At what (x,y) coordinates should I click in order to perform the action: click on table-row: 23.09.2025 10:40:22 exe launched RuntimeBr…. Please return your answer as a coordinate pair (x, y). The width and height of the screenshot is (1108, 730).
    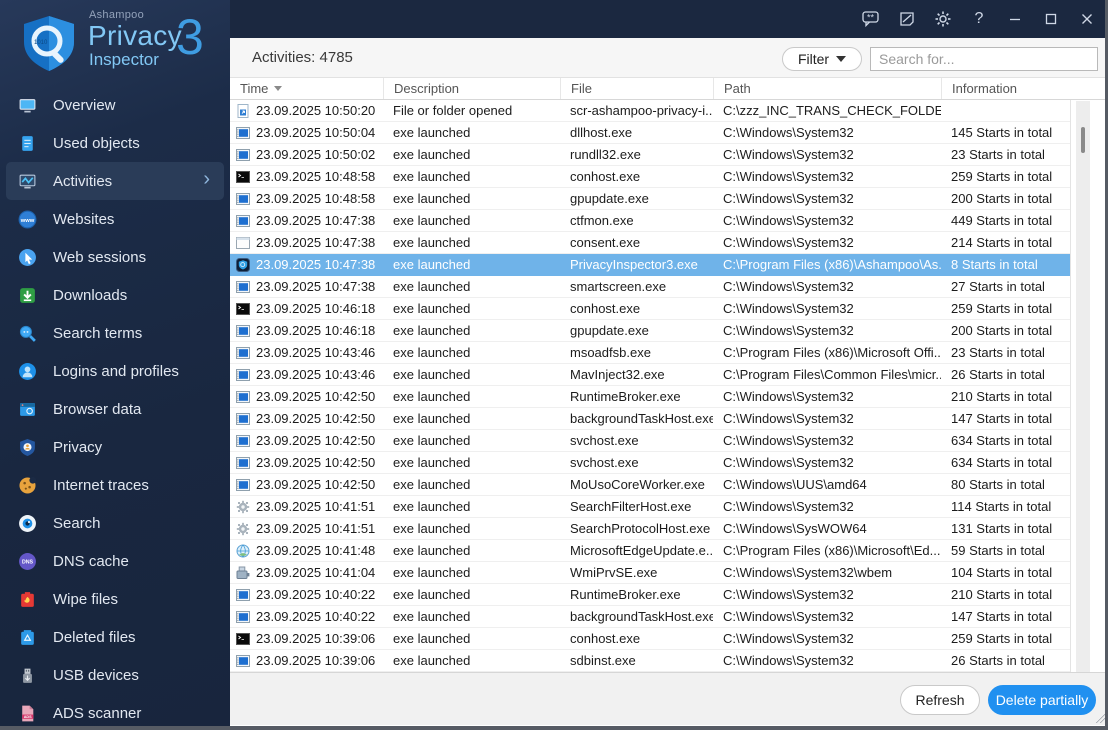
    Looking at the image, I should click on (650, 595).